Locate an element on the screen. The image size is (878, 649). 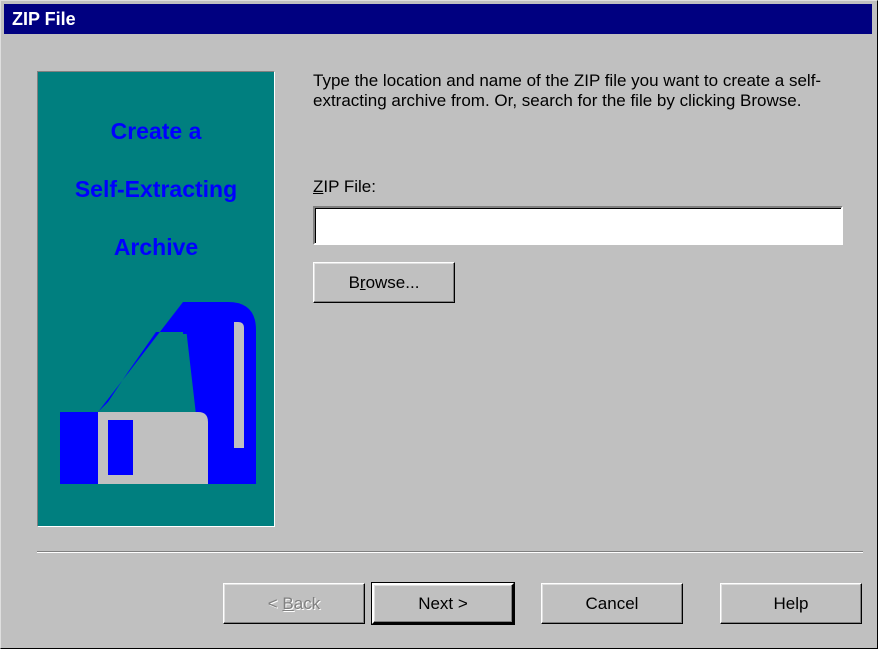
back-button: < Back is located at coordinates (294, 603).